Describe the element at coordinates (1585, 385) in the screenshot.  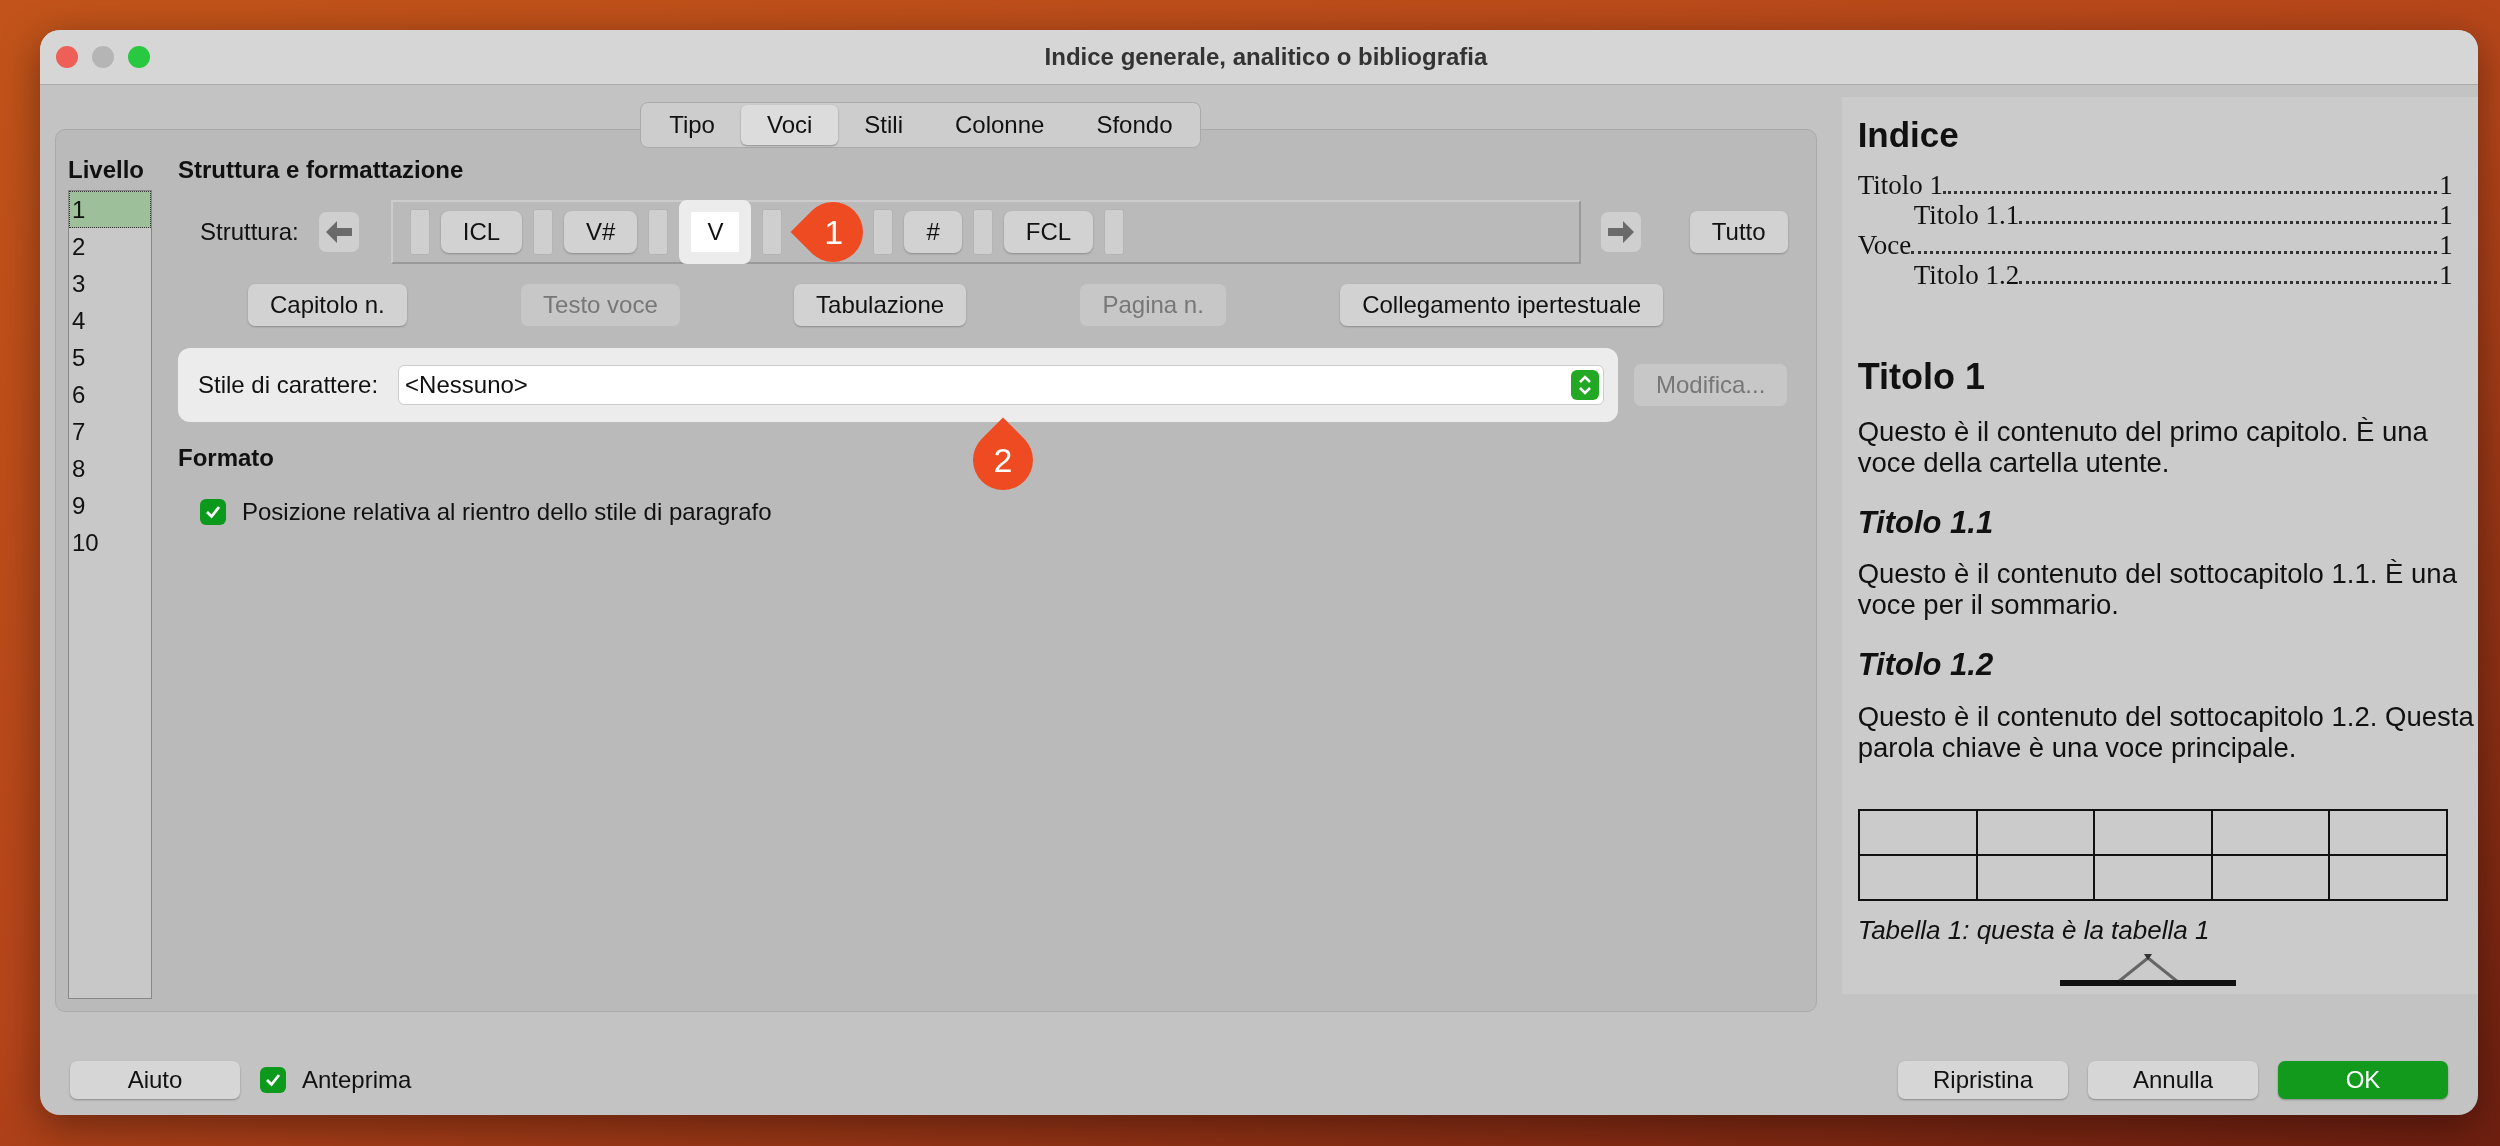
I see `stepper-icon` at that location.